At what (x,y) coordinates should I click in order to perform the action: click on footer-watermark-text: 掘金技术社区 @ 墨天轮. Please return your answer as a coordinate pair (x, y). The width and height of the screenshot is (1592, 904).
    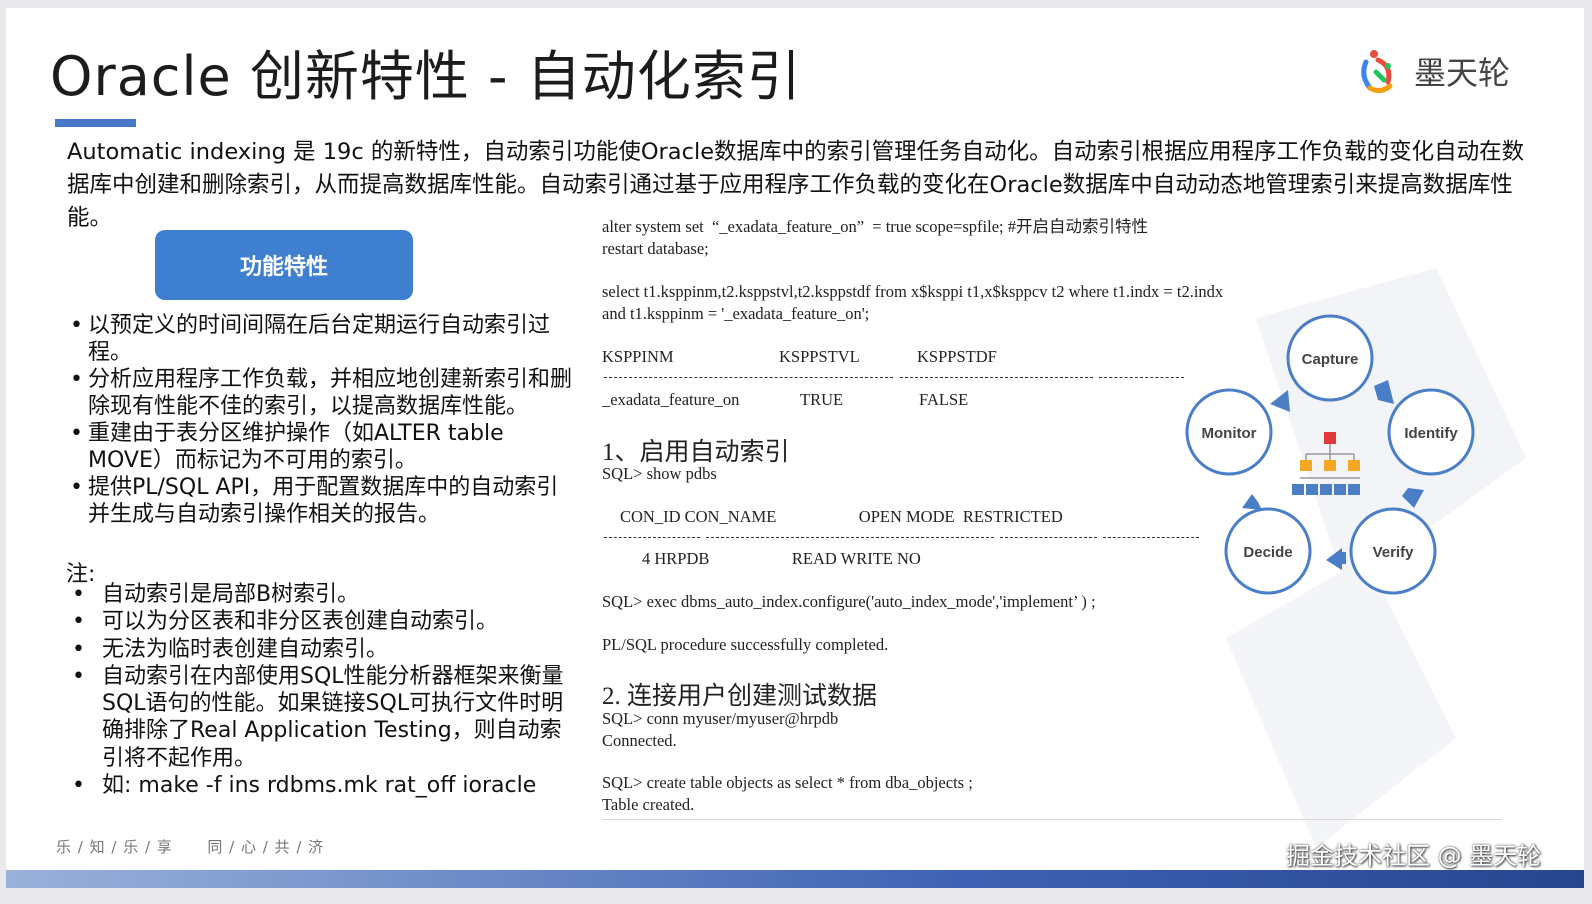
    Looking at the image, I should click on (1414, 856).